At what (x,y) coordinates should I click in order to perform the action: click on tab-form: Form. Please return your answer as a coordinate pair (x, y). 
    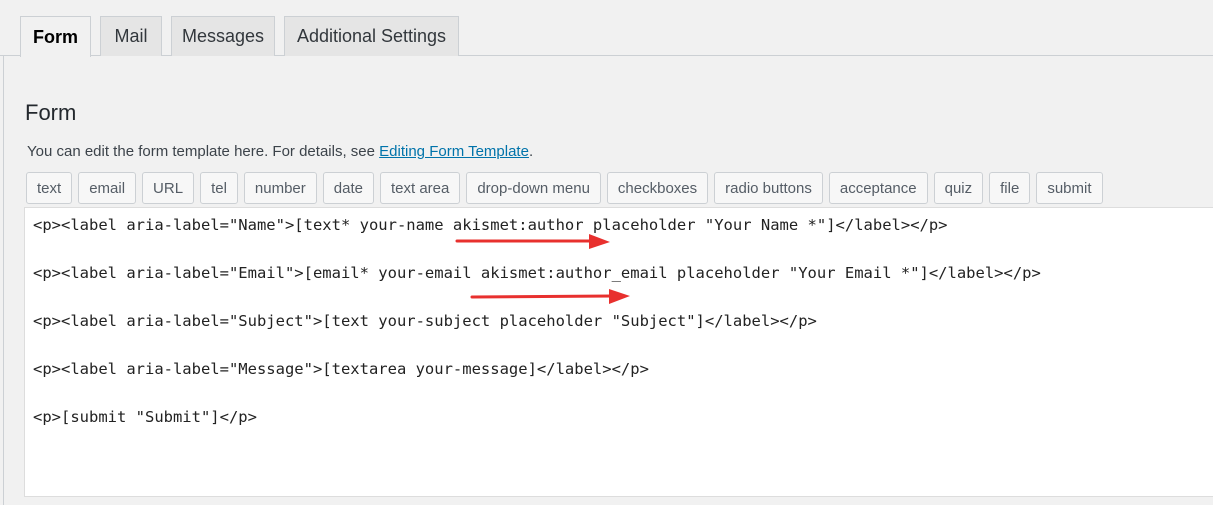
    Looking at the image, I should click on (55, 36).